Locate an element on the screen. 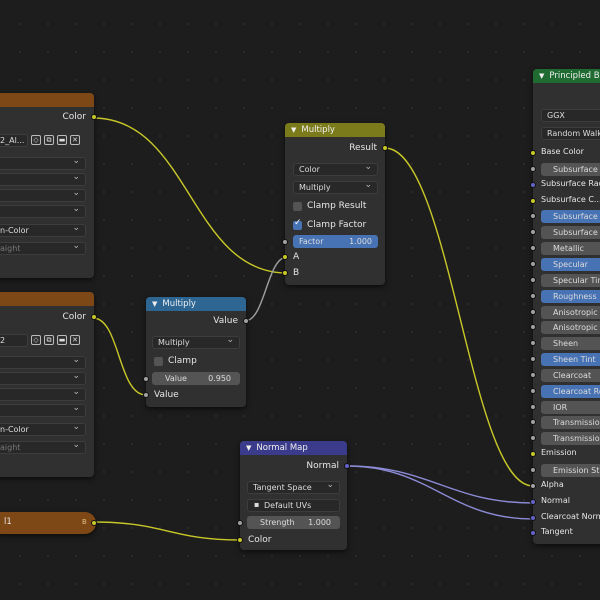 The width and height of the screenshot is (600, 600). bsdf-input-row: Transmission is located at coordinates (565, 422).